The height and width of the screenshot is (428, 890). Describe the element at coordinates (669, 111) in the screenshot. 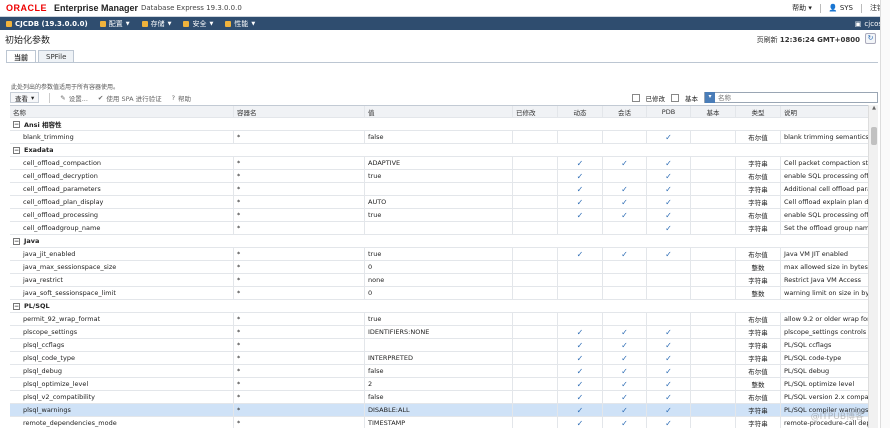

I see `column-header-pdb: PDB` at that location.